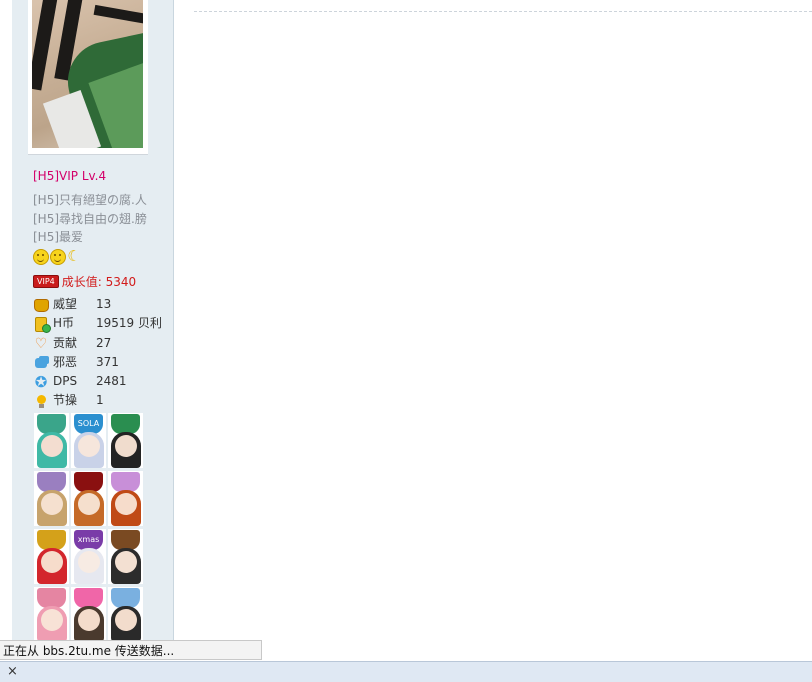 The image size is (812, 682). What do you see at coordinates (406, 671) in the screenshot?
I see `bottom-toolbar: ×` at bounding box center [406, 671].